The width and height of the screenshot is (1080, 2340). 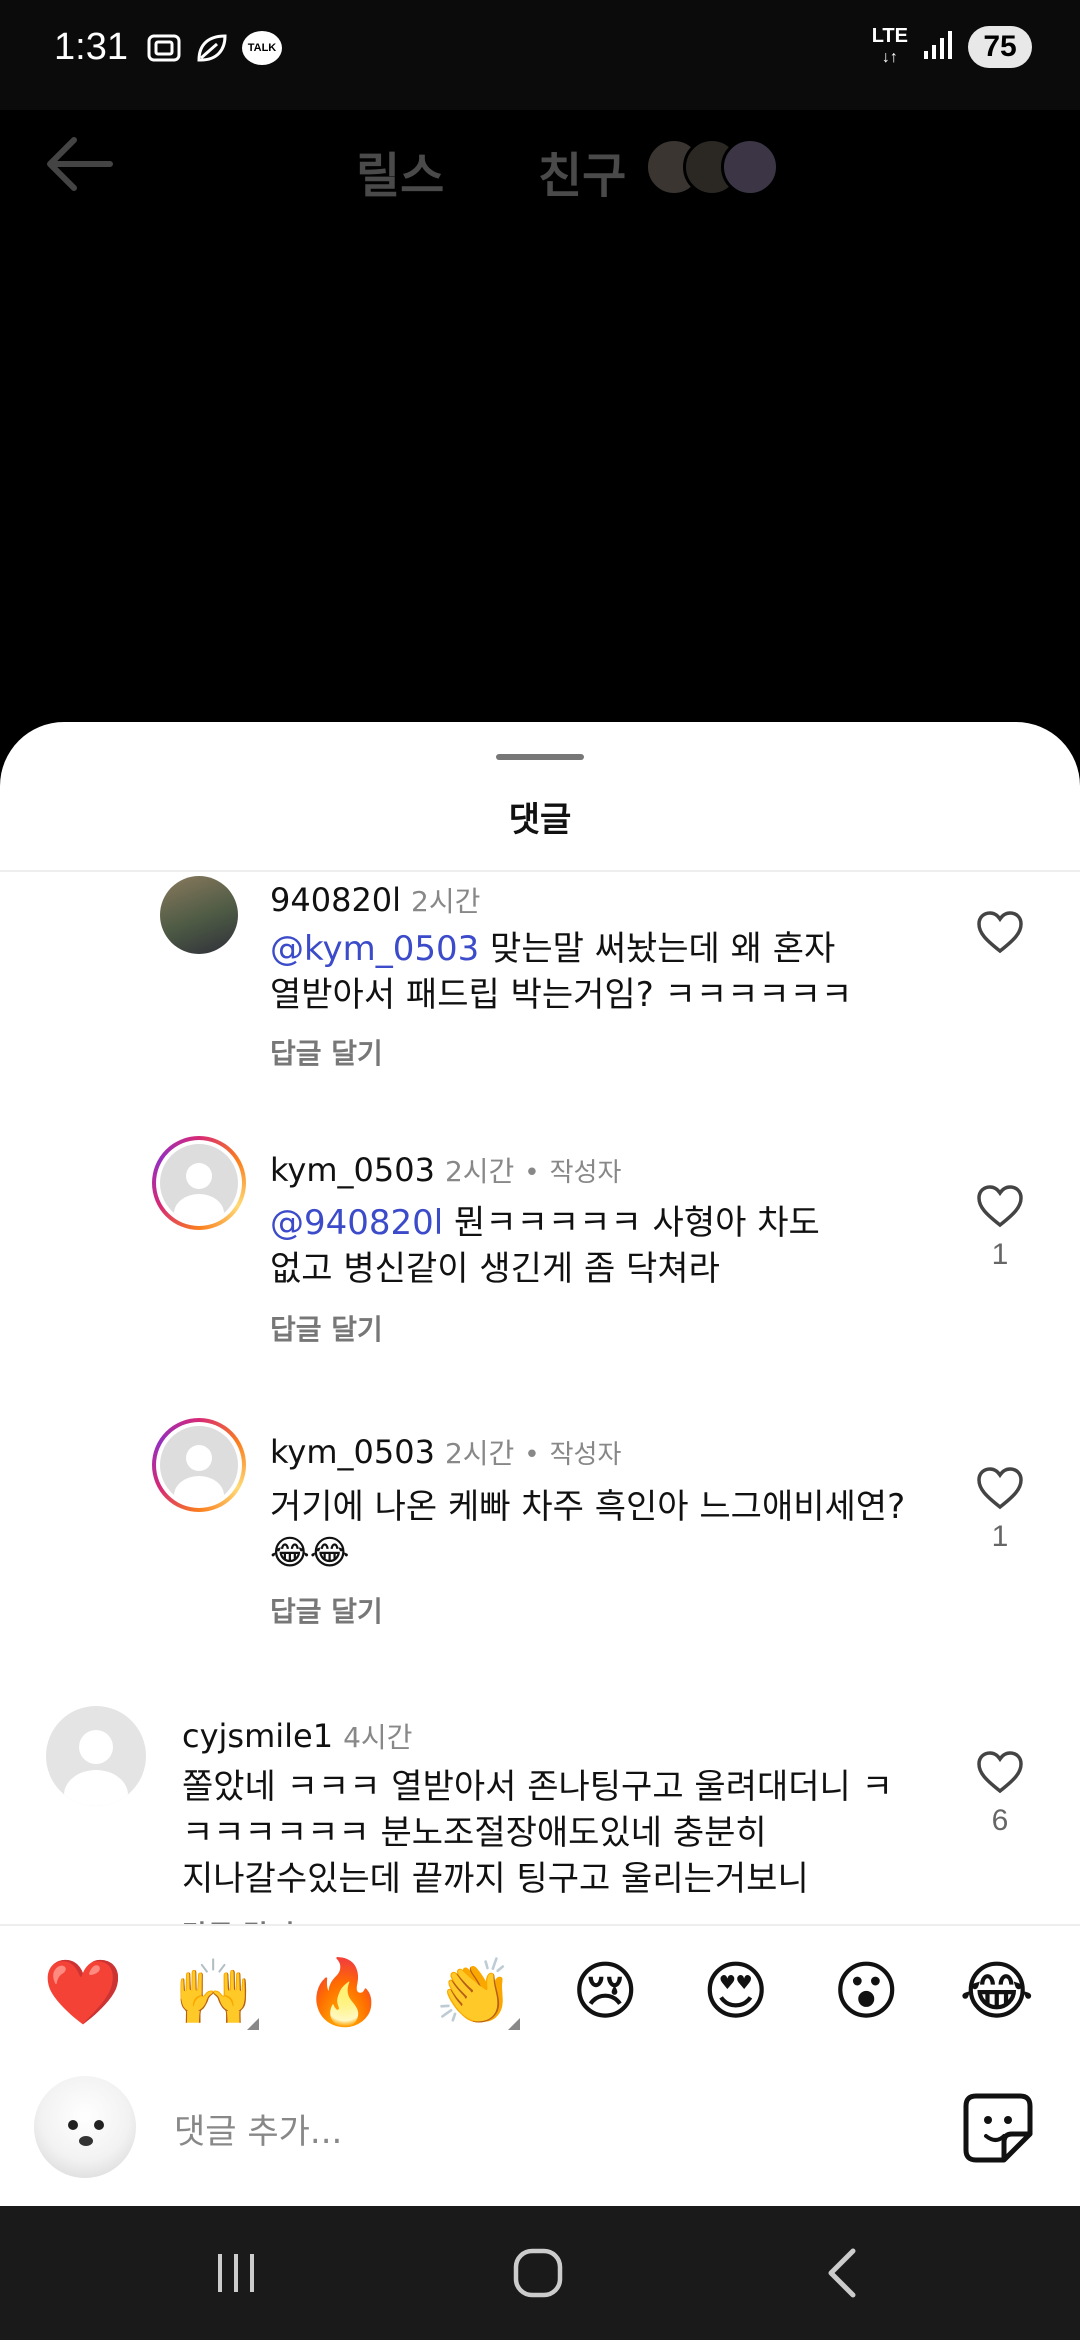 What do you see at coordinates (91, 47) in the screenshot?
I see `status-time: 1:31` at bounding box center [91, 47].